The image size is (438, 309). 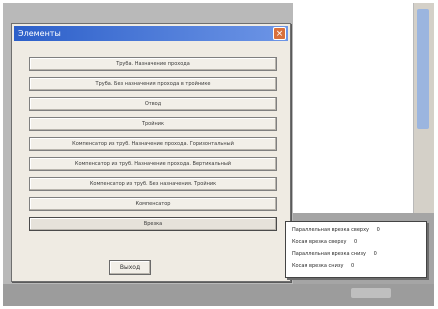 I want to click on branch-button: Врезка, so click(x=153, y=224).